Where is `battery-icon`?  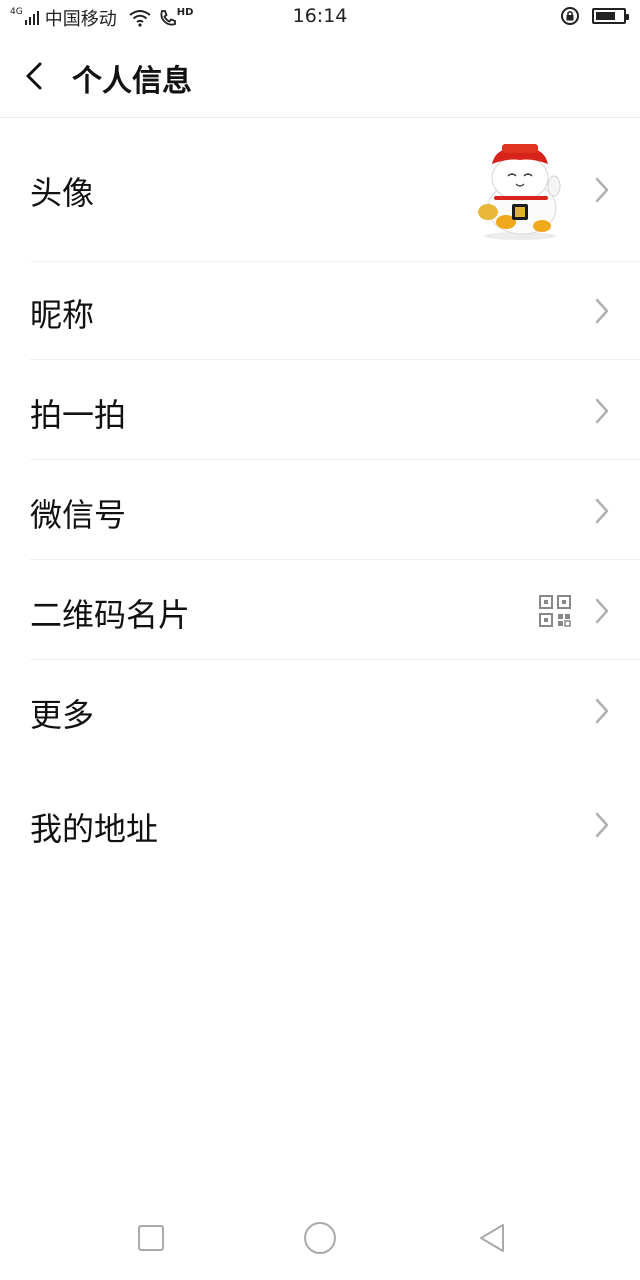 battery-icon is located at coordinates (610, 16).